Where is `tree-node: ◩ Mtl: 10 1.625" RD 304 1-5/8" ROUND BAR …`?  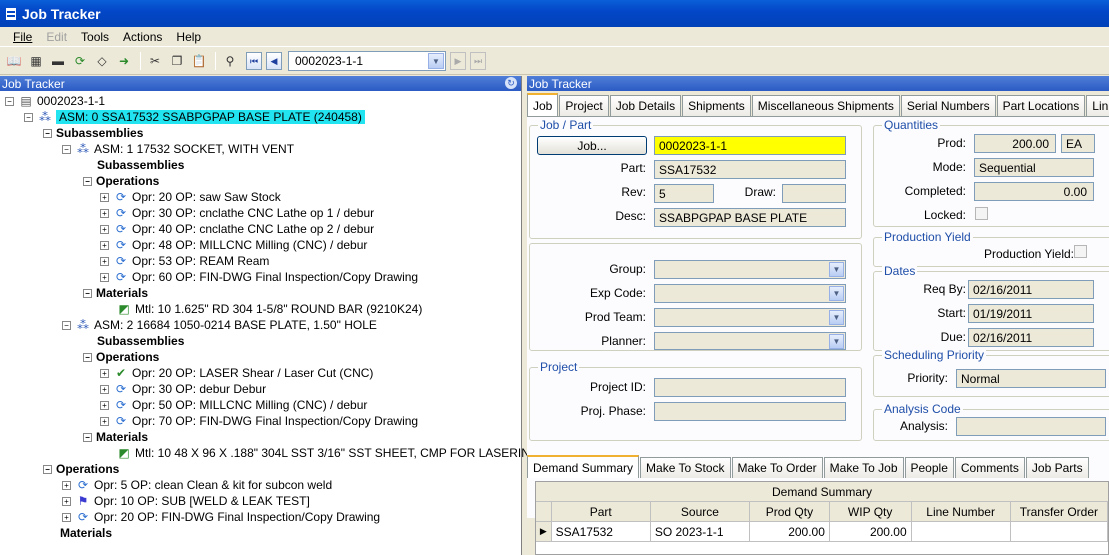 tree-node: ◩ Mtl: 10 1.625" RD 304 1-5/8" ROUND BAR … is located at coordinates (269, 309).